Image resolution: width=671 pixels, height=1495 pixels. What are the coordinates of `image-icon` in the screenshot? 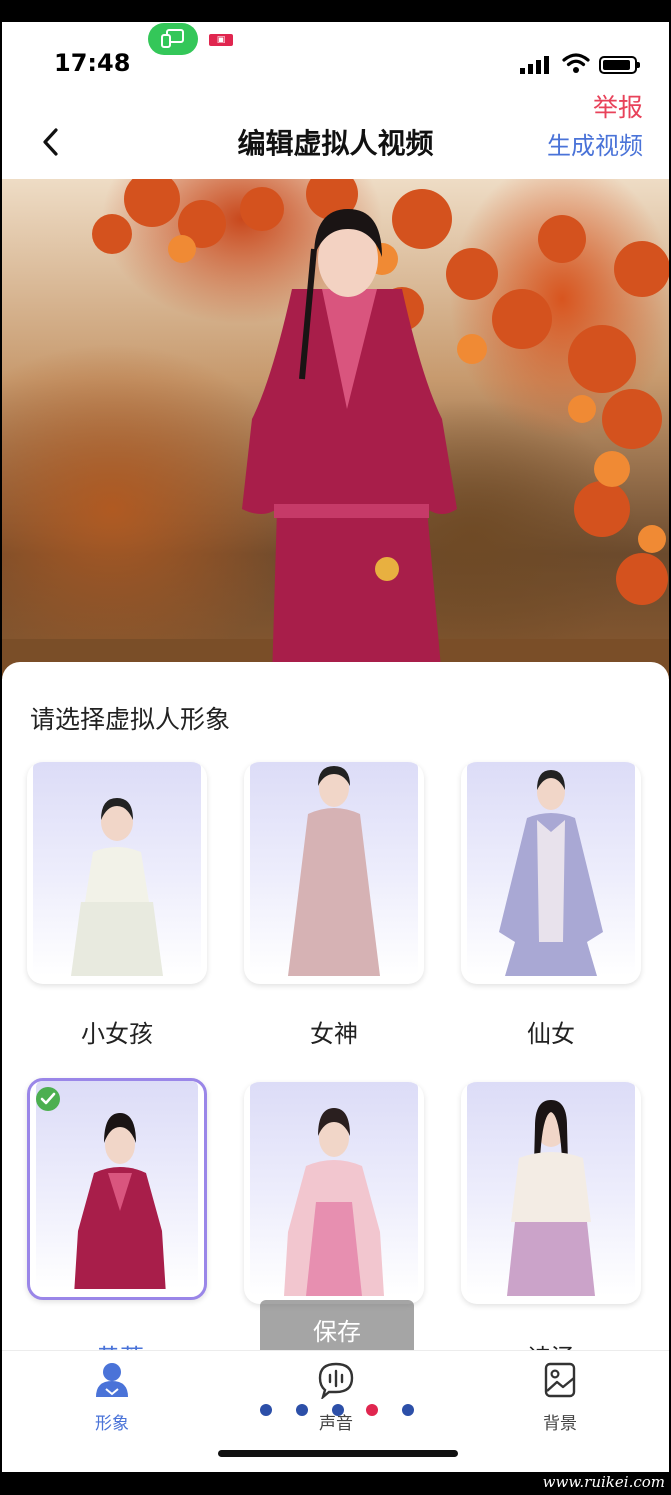 It's located at (560, 1380).